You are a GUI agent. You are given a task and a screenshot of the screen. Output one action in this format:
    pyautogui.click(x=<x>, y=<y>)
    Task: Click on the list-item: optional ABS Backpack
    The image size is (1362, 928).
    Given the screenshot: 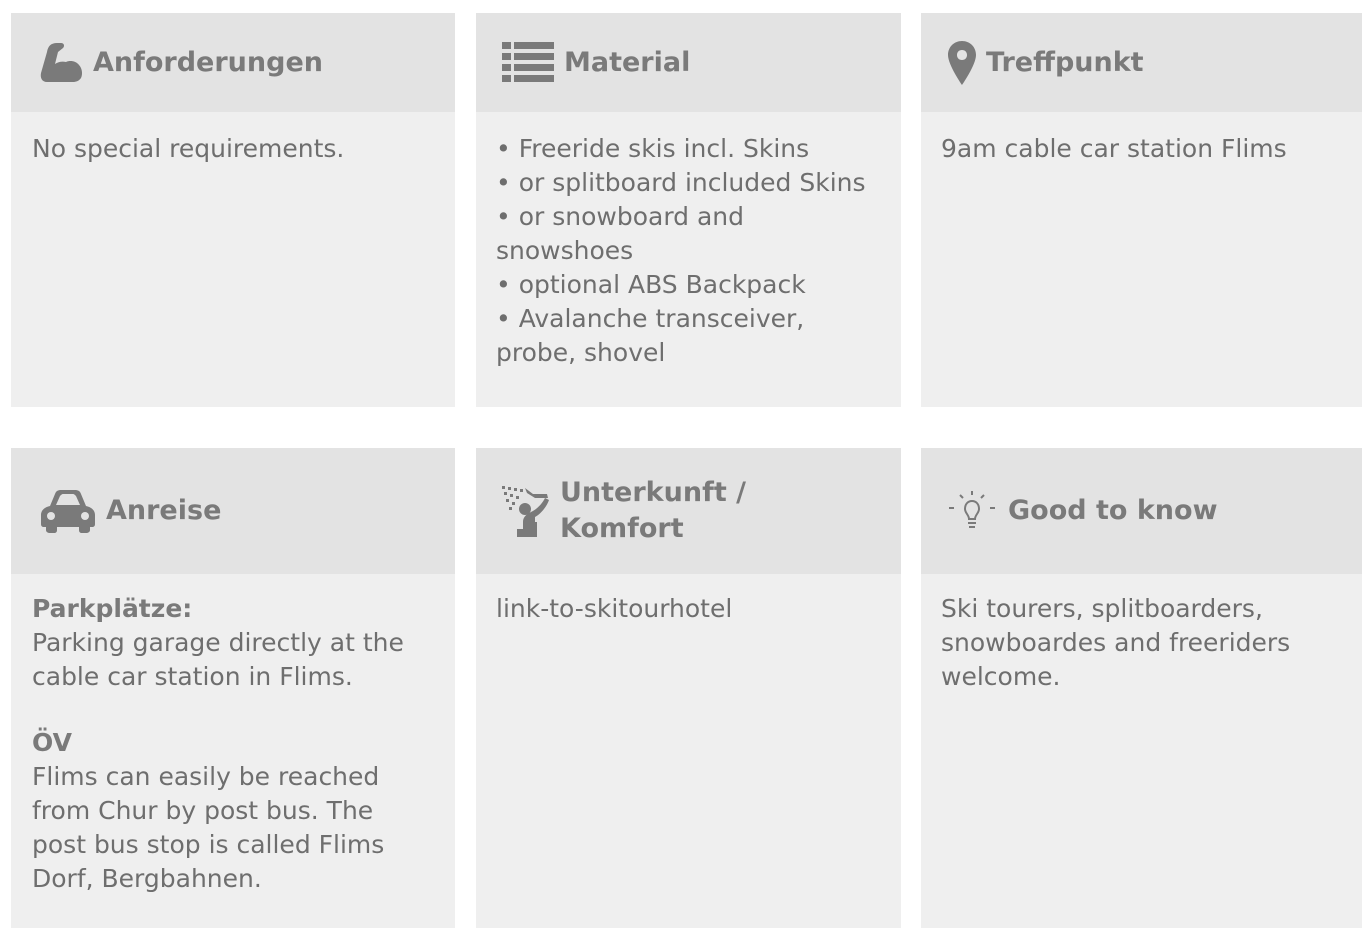 What is the action you would take?
    pyautogui.click(x=688, y=285)
    